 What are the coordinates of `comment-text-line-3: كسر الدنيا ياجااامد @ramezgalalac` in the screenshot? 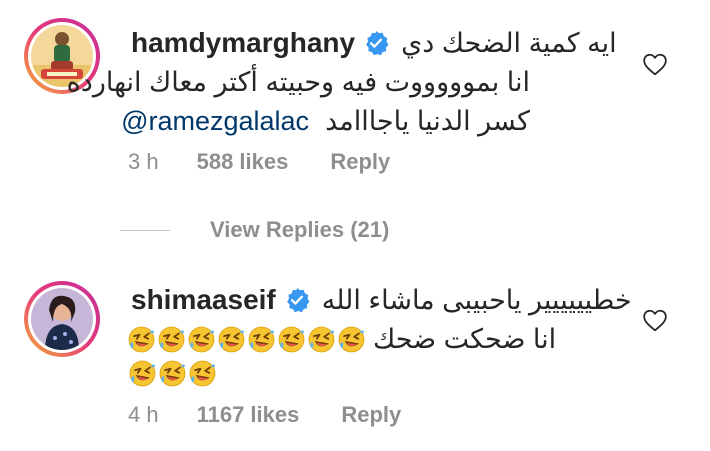 It's located at (325, 121).